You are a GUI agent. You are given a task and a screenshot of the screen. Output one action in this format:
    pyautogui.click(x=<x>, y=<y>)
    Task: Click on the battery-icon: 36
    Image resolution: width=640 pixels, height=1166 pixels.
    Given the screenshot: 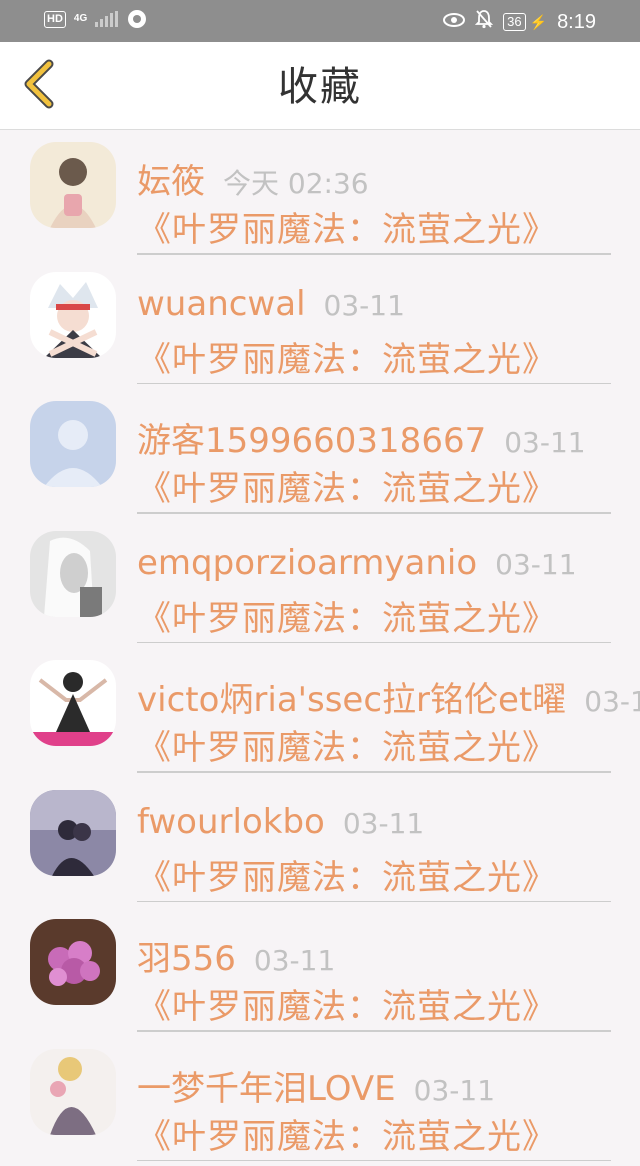 What is the action you would take?
    pyautogui.click(x=514, y=22)
    